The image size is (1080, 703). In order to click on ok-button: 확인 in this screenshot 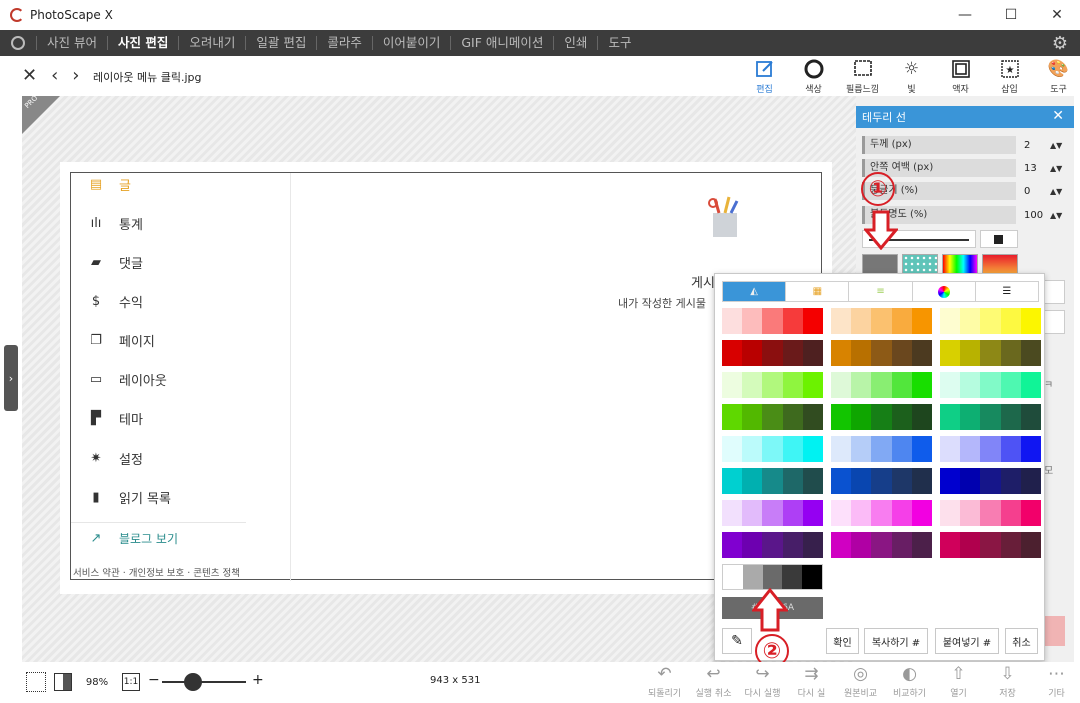, I will do `click(842, 641)`.